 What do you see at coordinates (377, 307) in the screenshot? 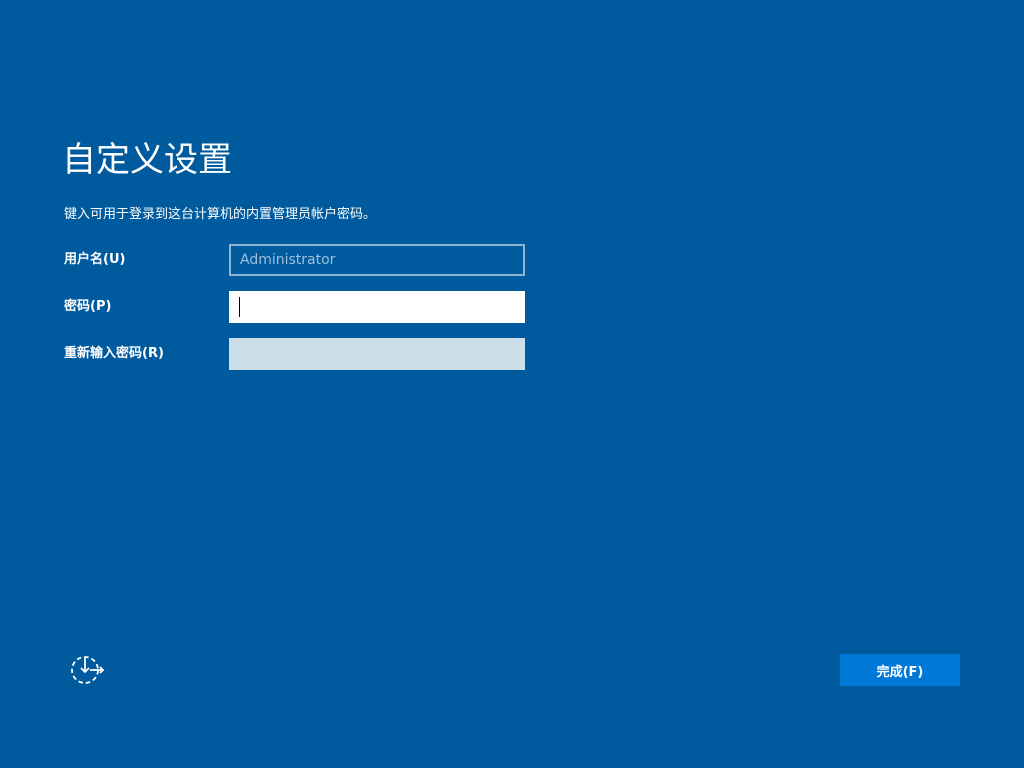
I see `password-field` at bounding box center [377, 307].